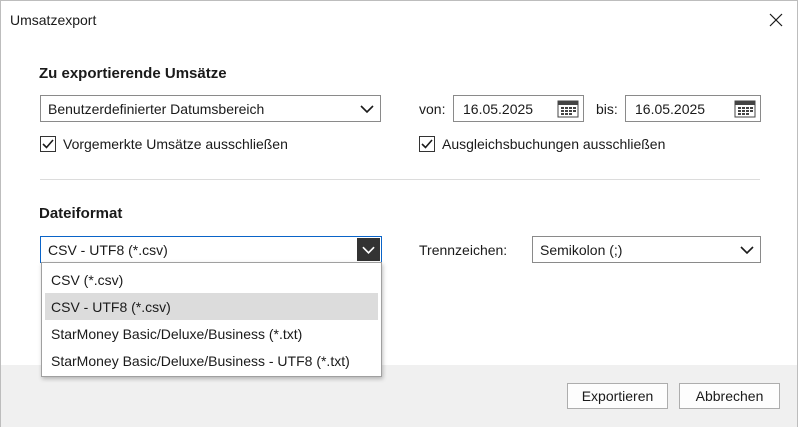  Describe the element at coordinates (463, 250) in the screenshot. I see `separator-label: Trennzeichen:` at that location.